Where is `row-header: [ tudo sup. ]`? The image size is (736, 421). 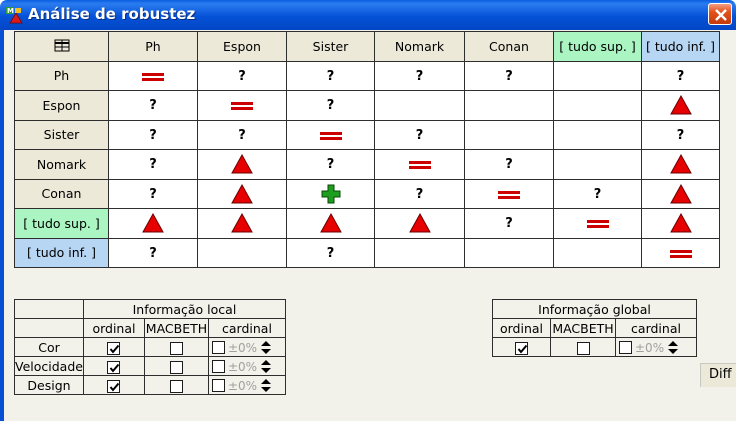
row-header: [ tudo sup. ] is located at coordinates (61, 223).